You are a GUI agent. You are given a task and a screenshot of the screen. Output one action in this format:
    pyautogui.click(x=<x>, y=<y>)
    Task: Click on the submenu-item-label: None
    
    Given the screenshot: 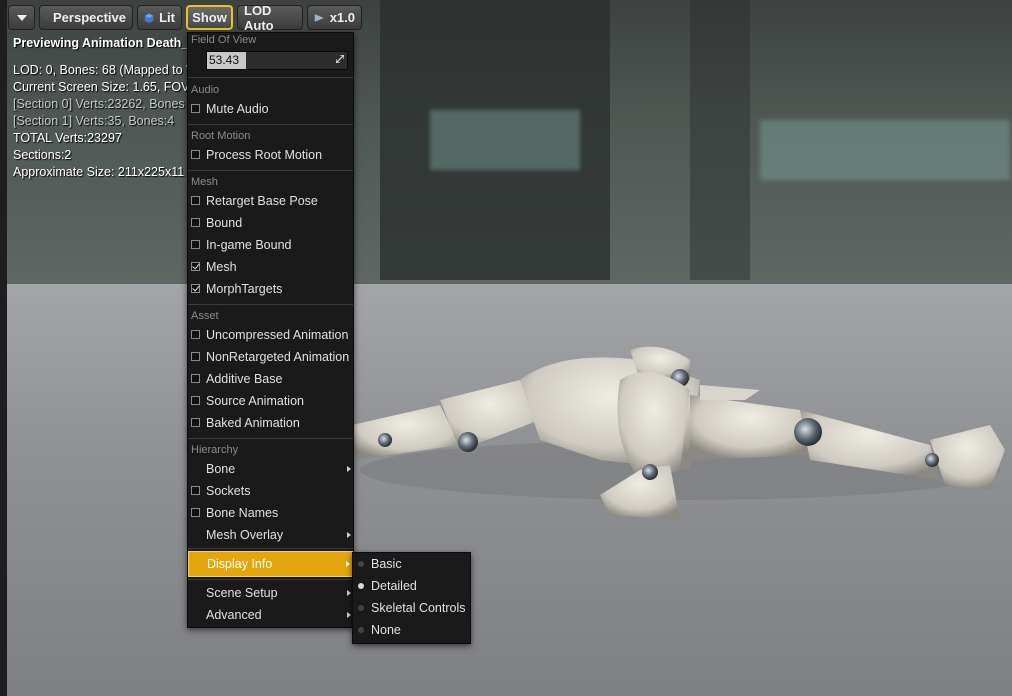 What is the action you would take?
    pyautogui.click(x=386, y=630)
    